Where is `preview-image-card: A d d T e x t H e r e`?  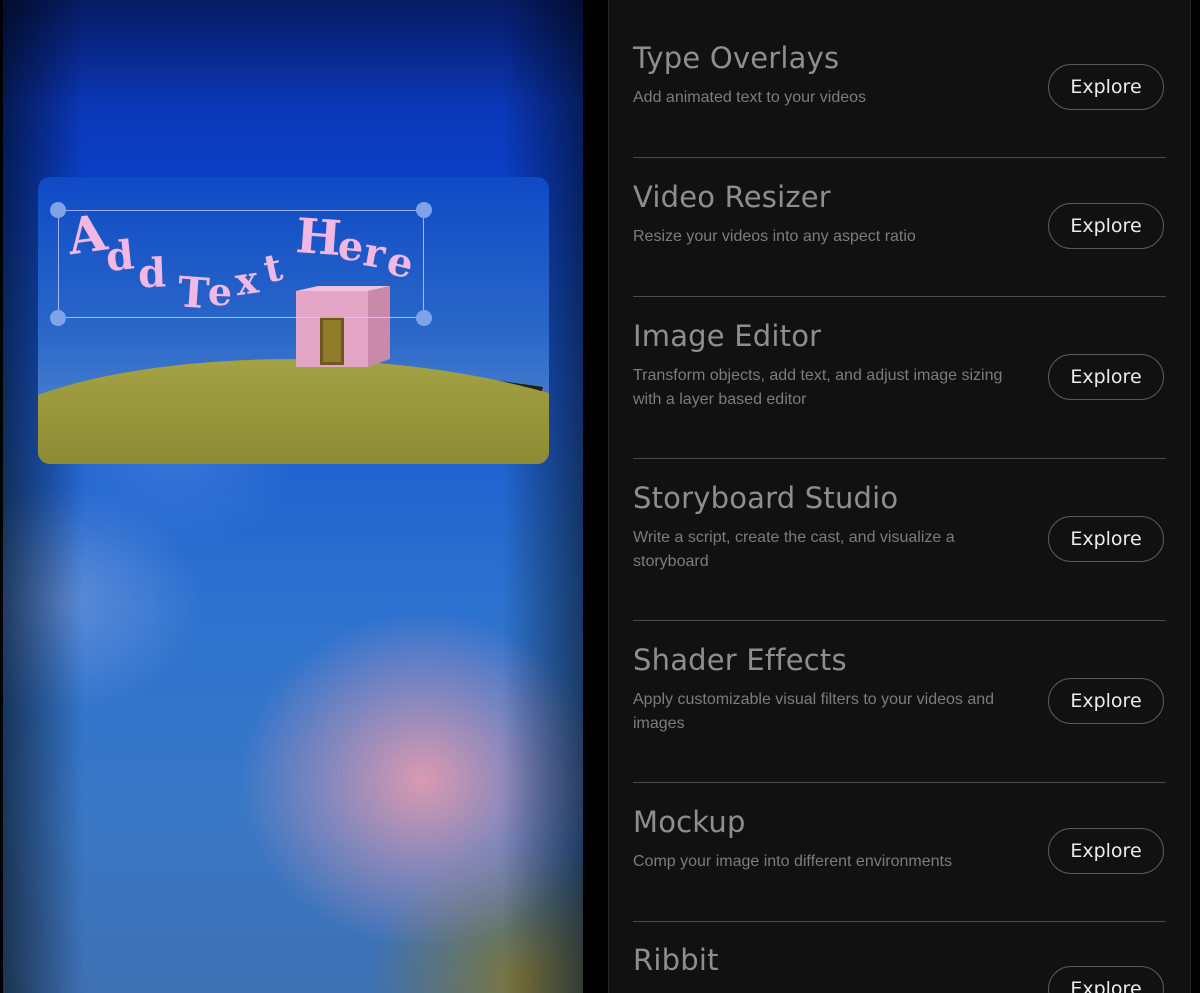 preview-image-card: A d d T e x t H e r e is located at coordinates (293, 320).